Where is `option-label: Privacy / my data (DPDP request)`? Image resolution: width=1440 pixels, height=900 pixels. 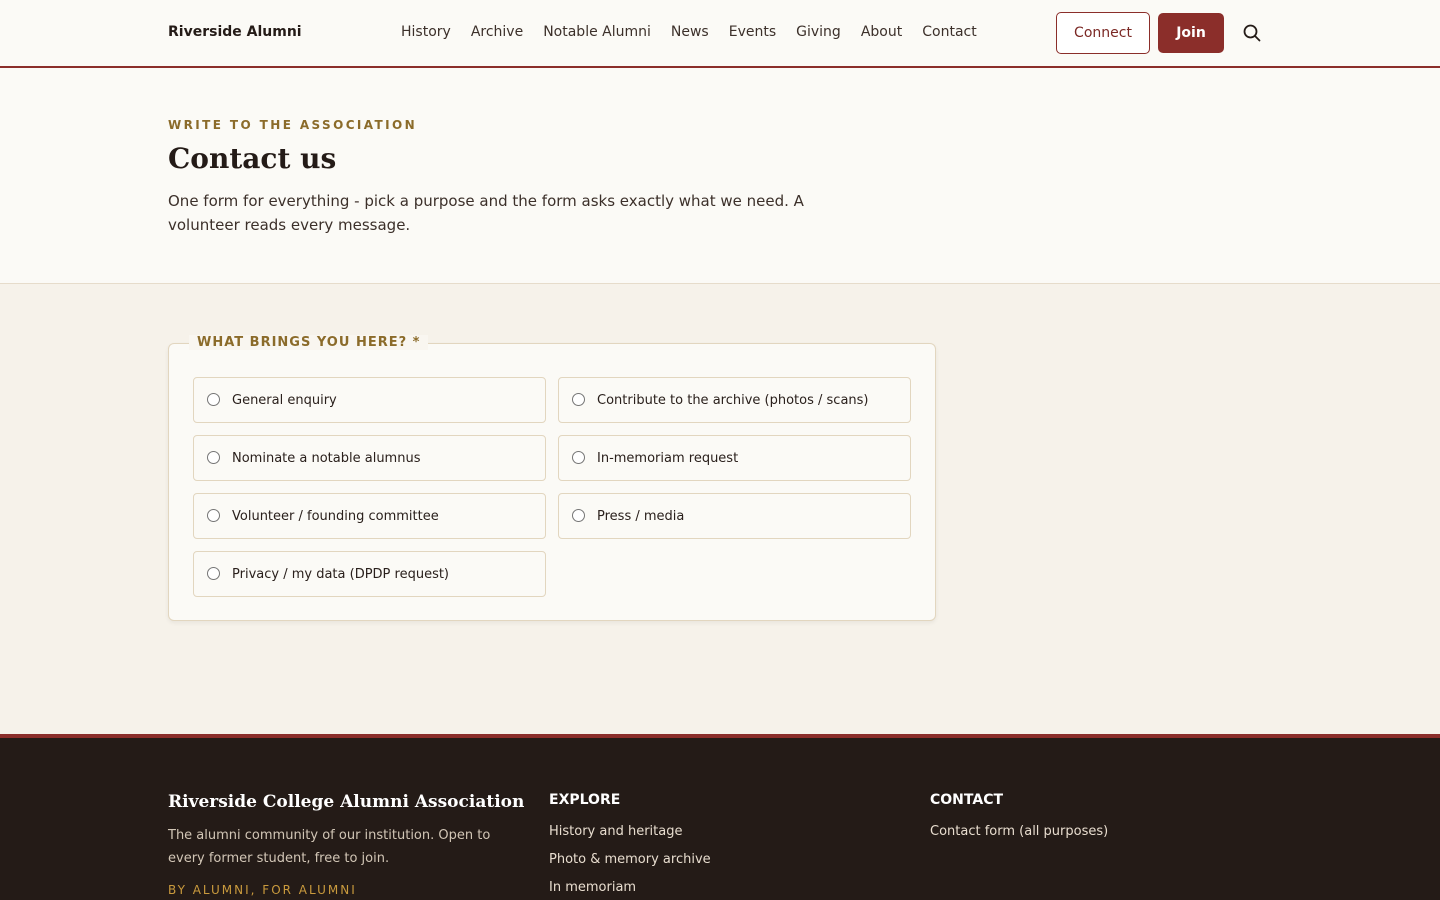
option-label: Privacy / my data (DPDP request) is located at coordinates (341, 574).